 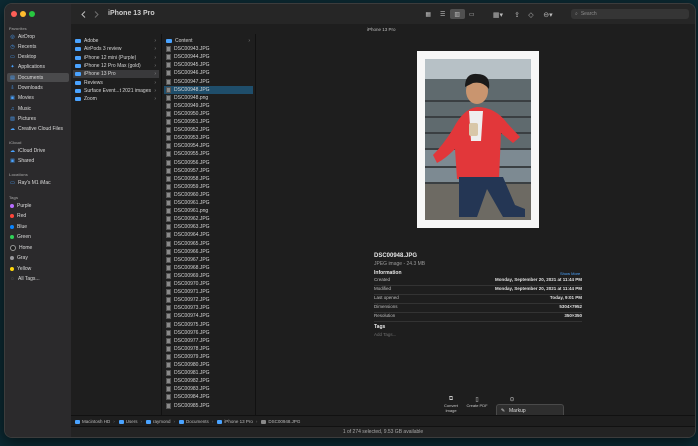 I want to click on column-view-button: ▥, so click(x=457, y=14).